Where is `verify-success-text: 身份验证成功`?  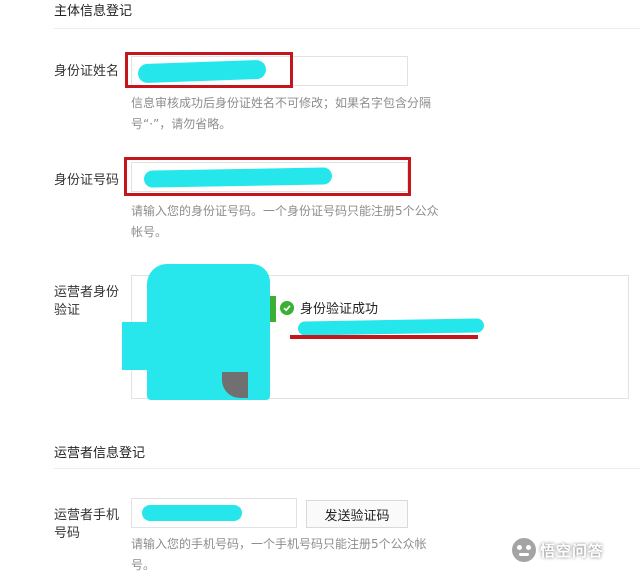
verify-success-text: 身份验证成功 is located at coordinates (339, 309).